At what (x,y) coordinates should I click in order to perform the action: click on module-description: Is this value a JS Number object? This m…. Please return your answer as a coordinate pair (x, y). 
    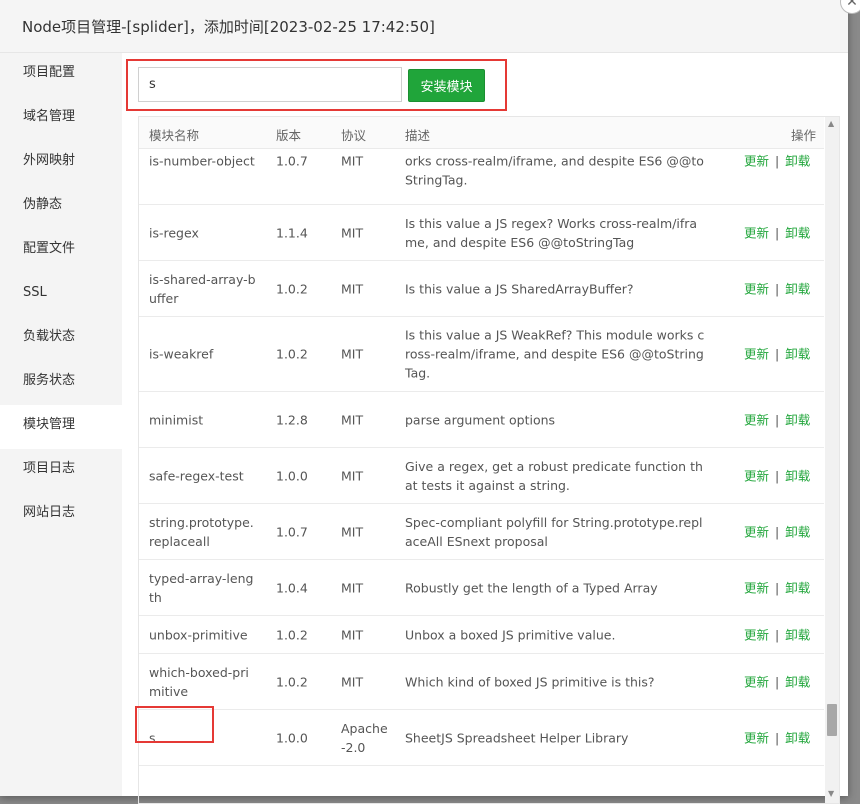
    Looking at the image, I should click on (554, 170).